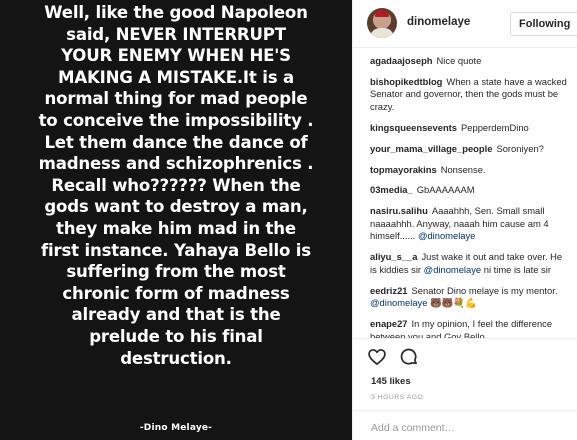 The width and height of the screenshot is (577, 440). Describe the element at coordinates (382, 13) in the screenshot. I see `avatar-cap-shape` at that location.